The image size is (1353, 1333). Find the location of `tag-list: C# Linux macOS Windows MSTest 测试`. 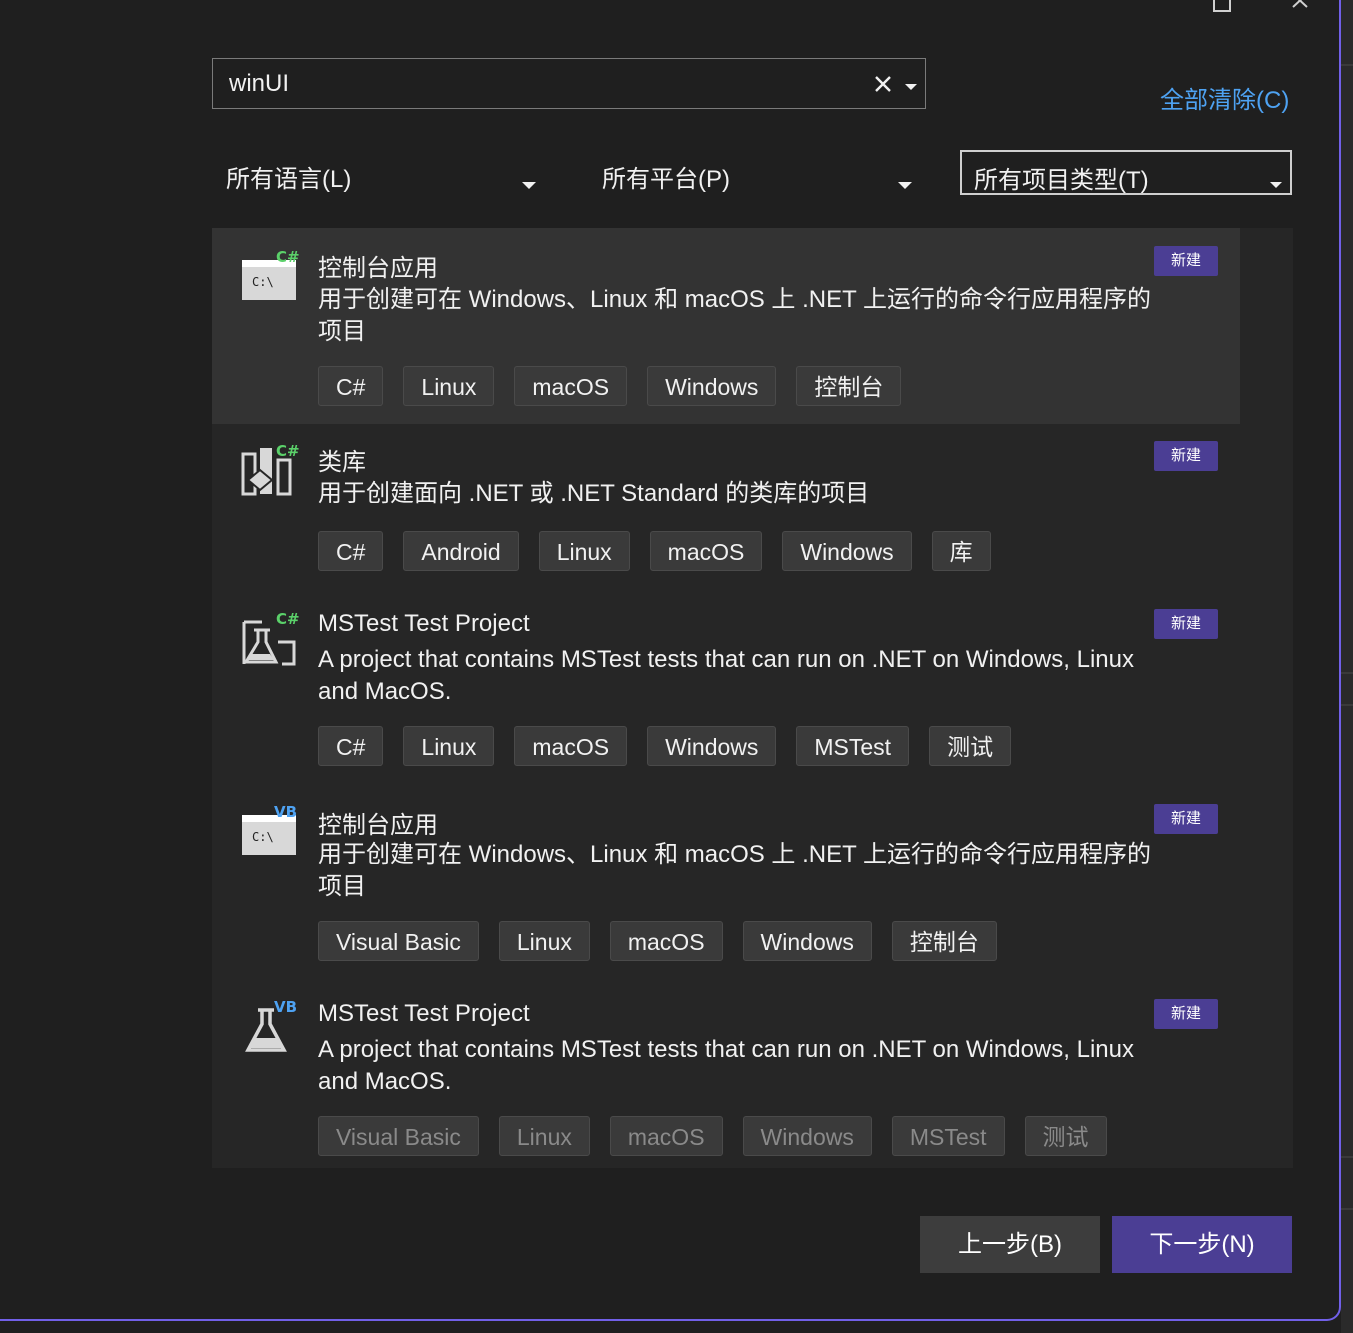

tag-list: C# Linux macOS Windows MSTest 测试 is located at coordinates (665, 746).